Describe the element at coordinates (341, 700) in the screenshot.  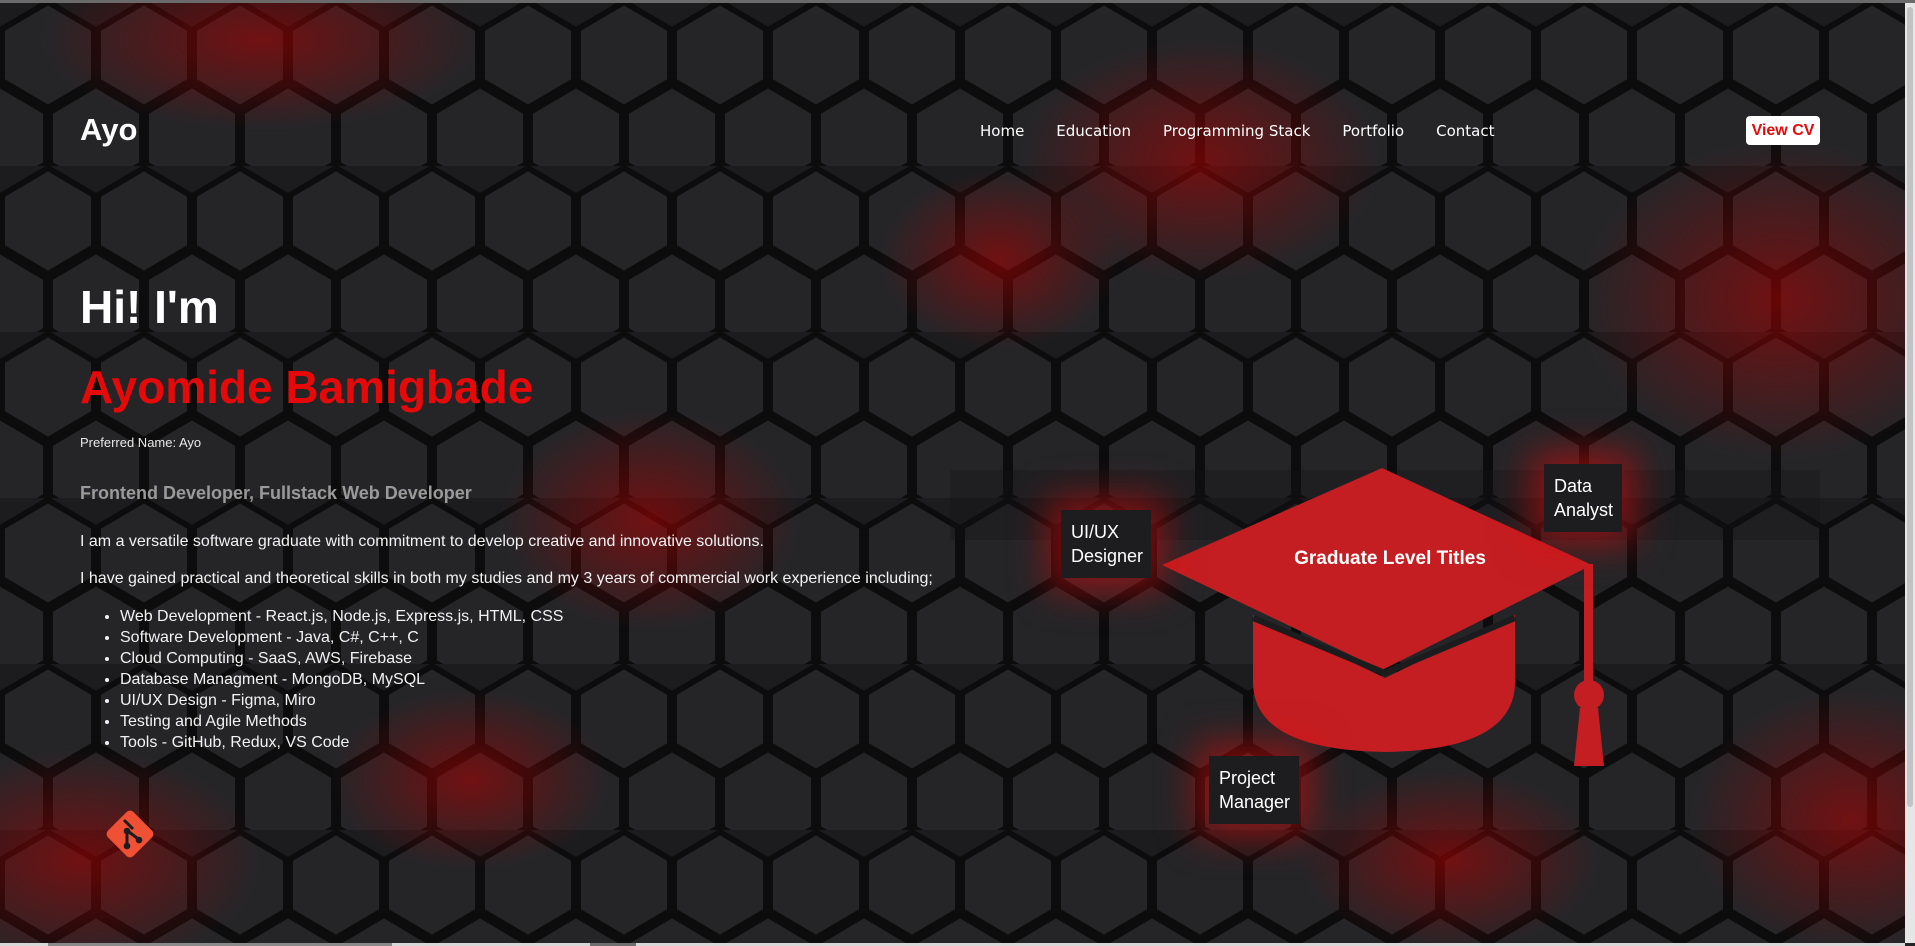
I see `list-item: UI/UX Design - Figma, Miro` at that location.